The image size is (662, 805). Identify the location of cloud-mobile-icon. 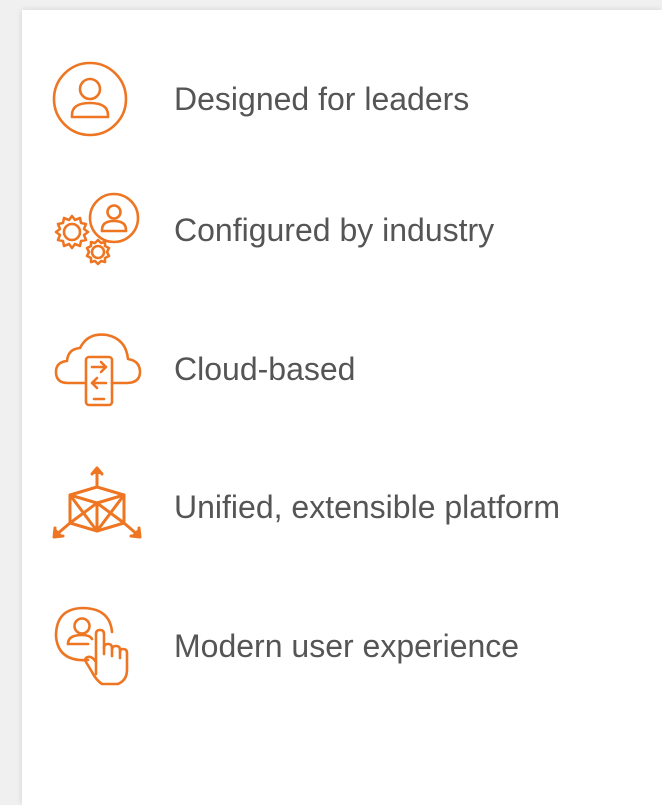
(98, 369).